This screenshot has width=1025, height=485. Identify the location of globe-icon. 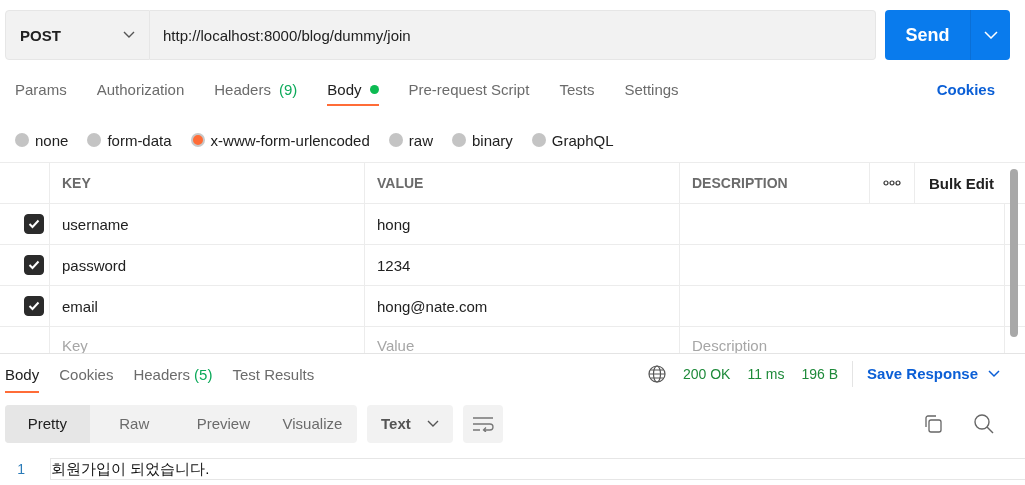
(656, 373).